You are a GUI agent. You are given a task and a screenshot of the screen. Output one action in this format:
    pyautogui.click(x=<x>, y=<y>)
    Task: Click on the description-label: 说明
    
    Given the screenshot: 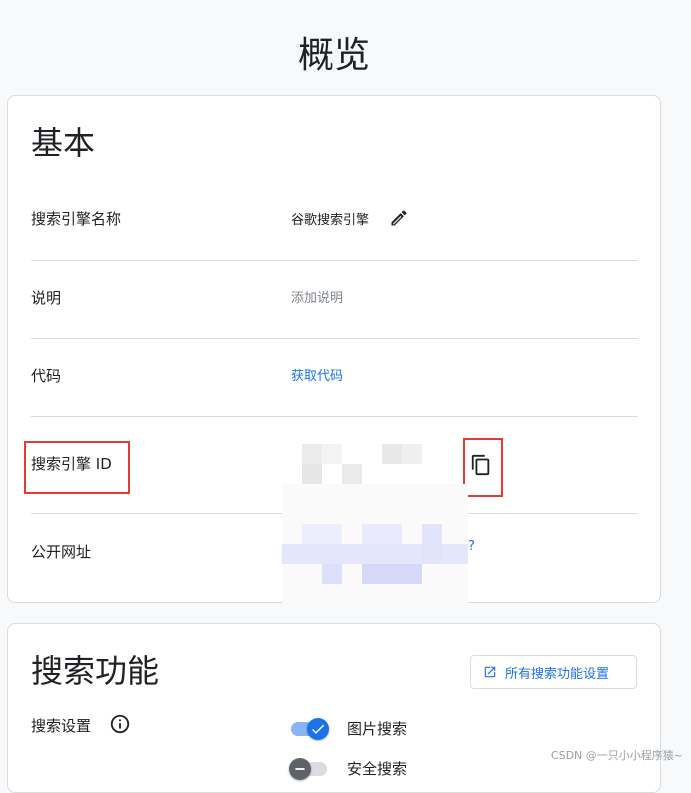 What is the action you would take?
    pyautogui.click(x=46, y=298)
    